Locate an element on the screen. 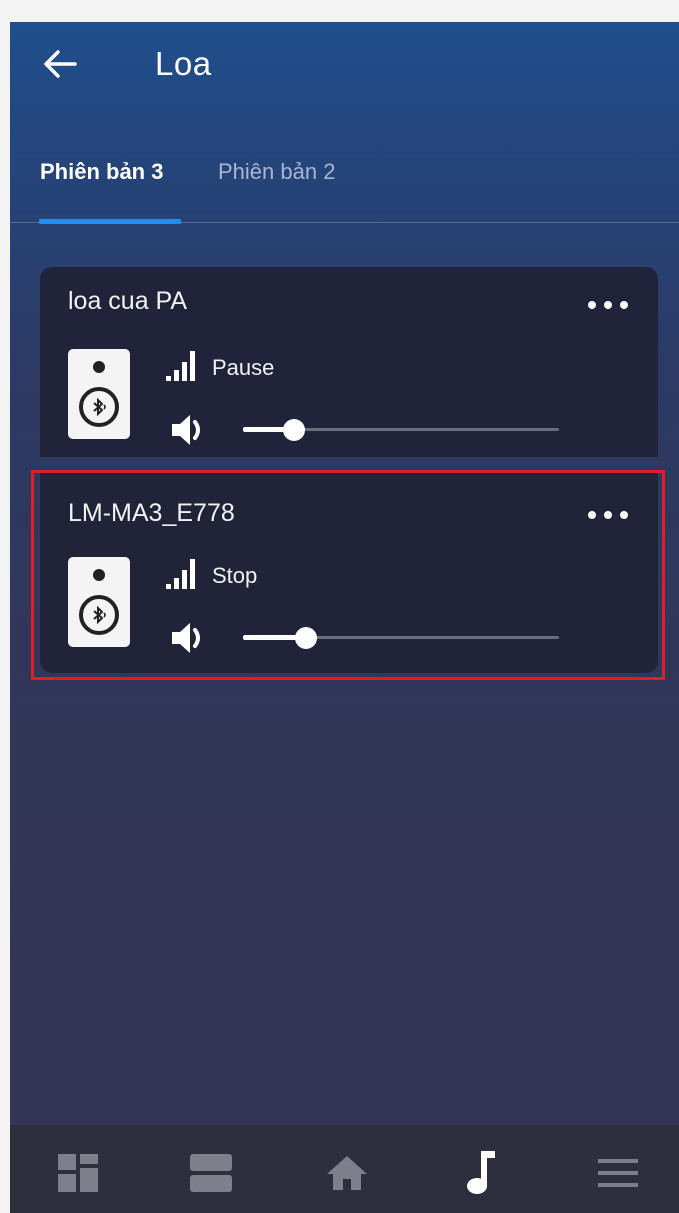  home-icon is located at coordinates (347, 1173).